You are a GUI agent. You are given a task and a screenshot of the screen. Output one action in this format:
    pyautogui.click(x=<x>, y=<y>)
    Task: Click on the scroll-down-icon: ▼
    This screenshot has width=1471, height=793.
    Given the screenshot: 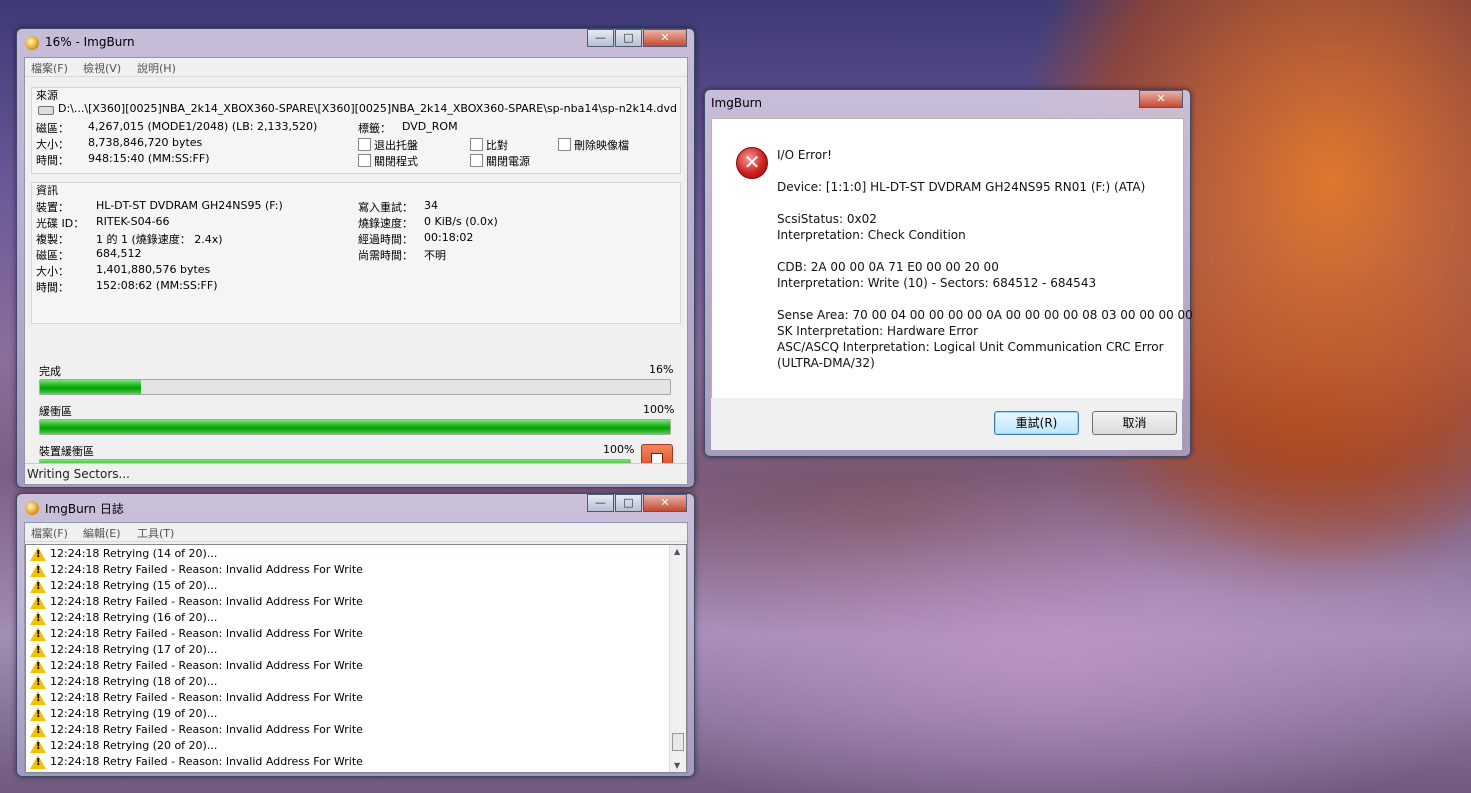 What is the action you would take?
    pyautogui.click(x=677, y=765)
    